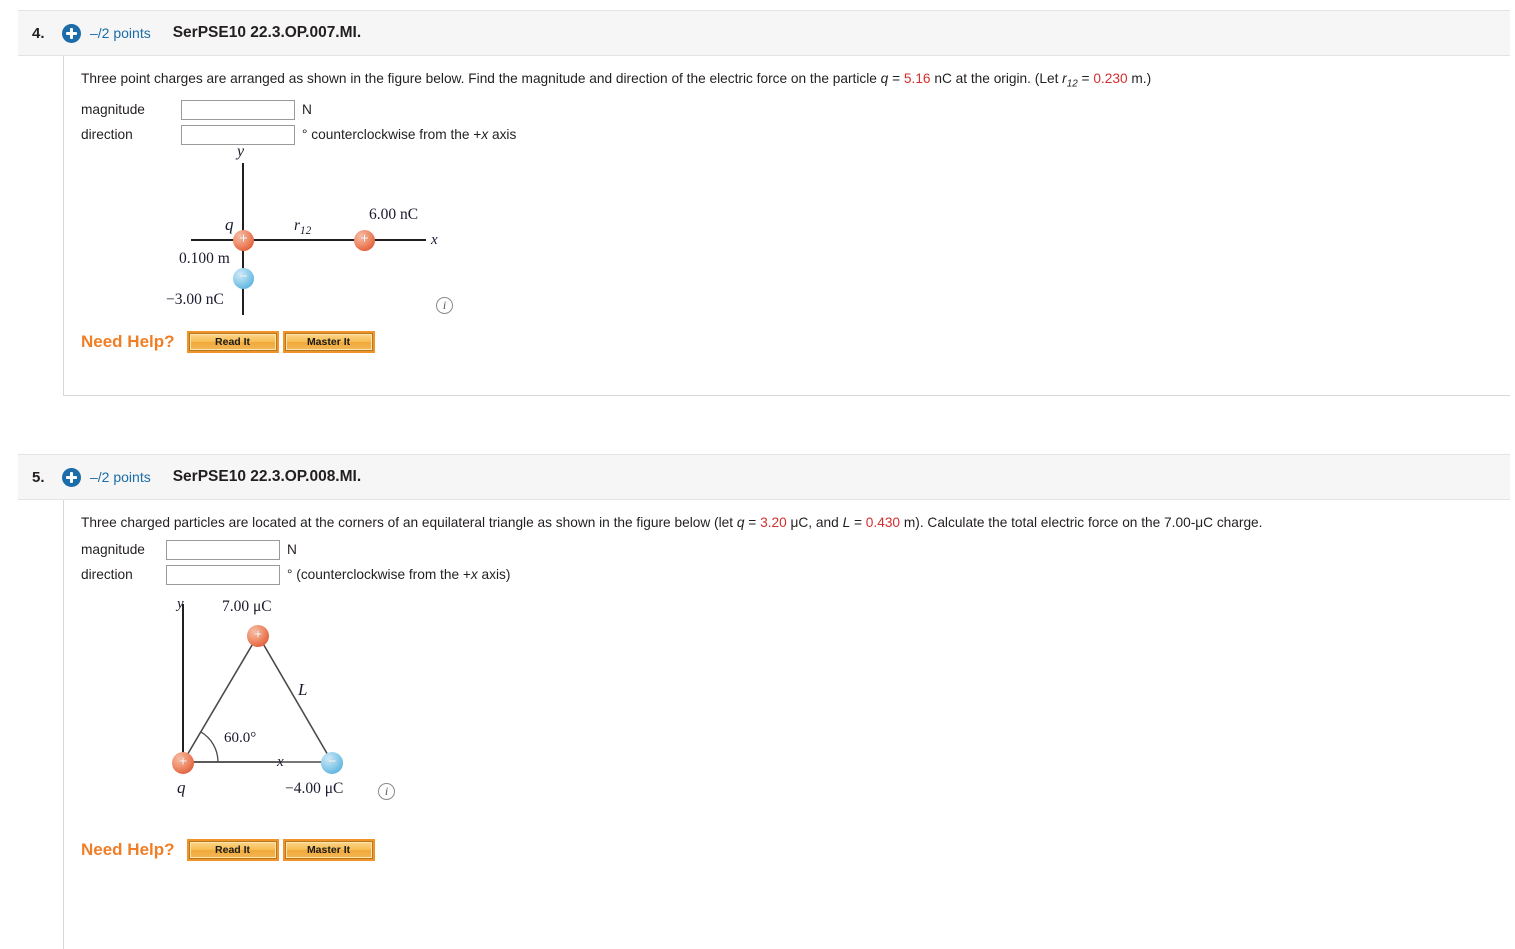 Image resolution: width=1515 pixels, height=949 pixels. I want to click on angle-label: 60.0°, so click(240, 737).